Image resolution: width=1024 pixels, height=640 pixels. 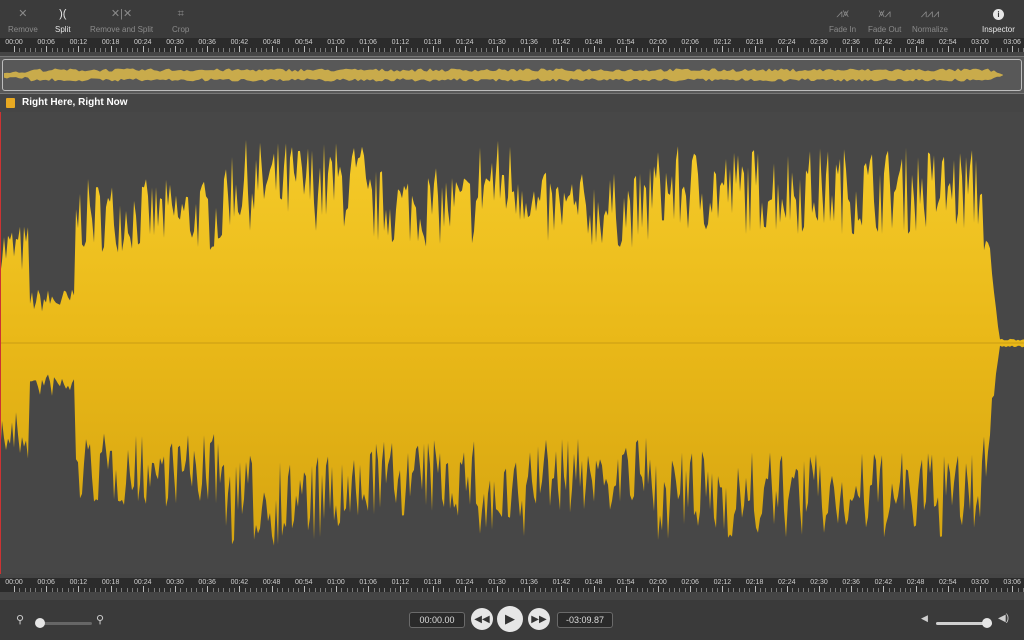 I want to click on overview-waveform, so click(x=512, y=75).